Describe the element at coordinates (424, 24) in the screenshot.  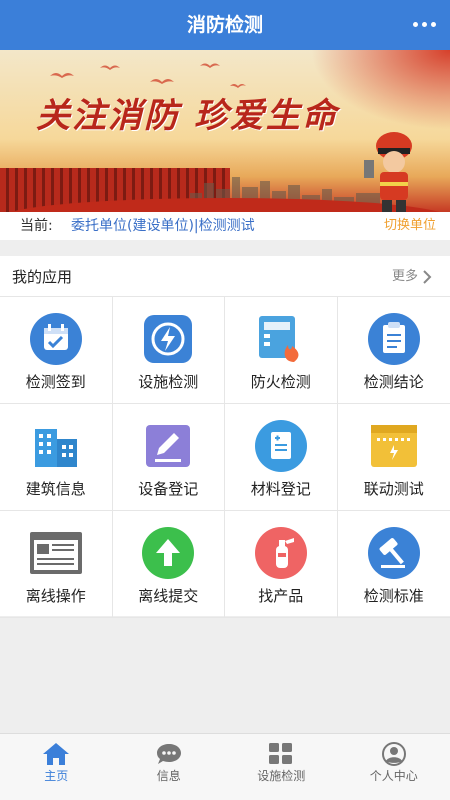
I see `more-dots-icon` at that location.